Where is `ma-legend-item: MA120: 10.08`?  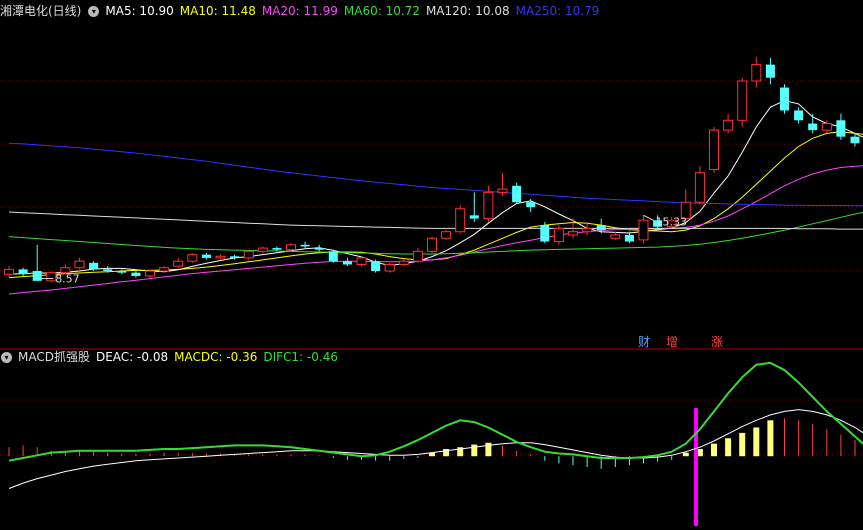
ma-legend-item: MA120: 10.08 is located at coordinates (467, 11).